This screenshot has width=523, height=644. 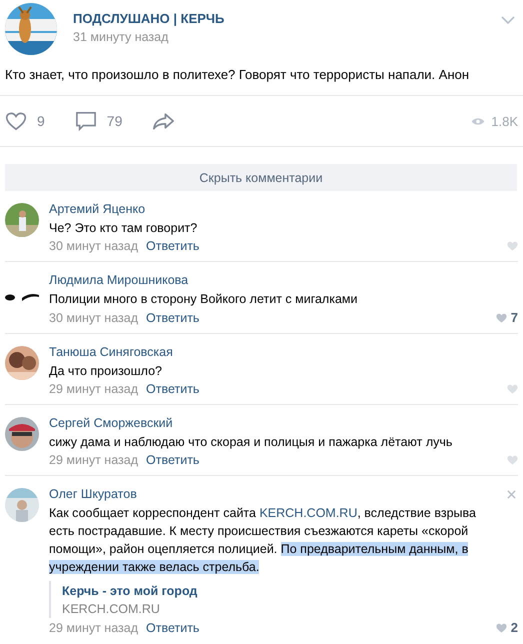 I want to click on comment-text: Че? Это кто там говорит?, so click(x=123, y=228).